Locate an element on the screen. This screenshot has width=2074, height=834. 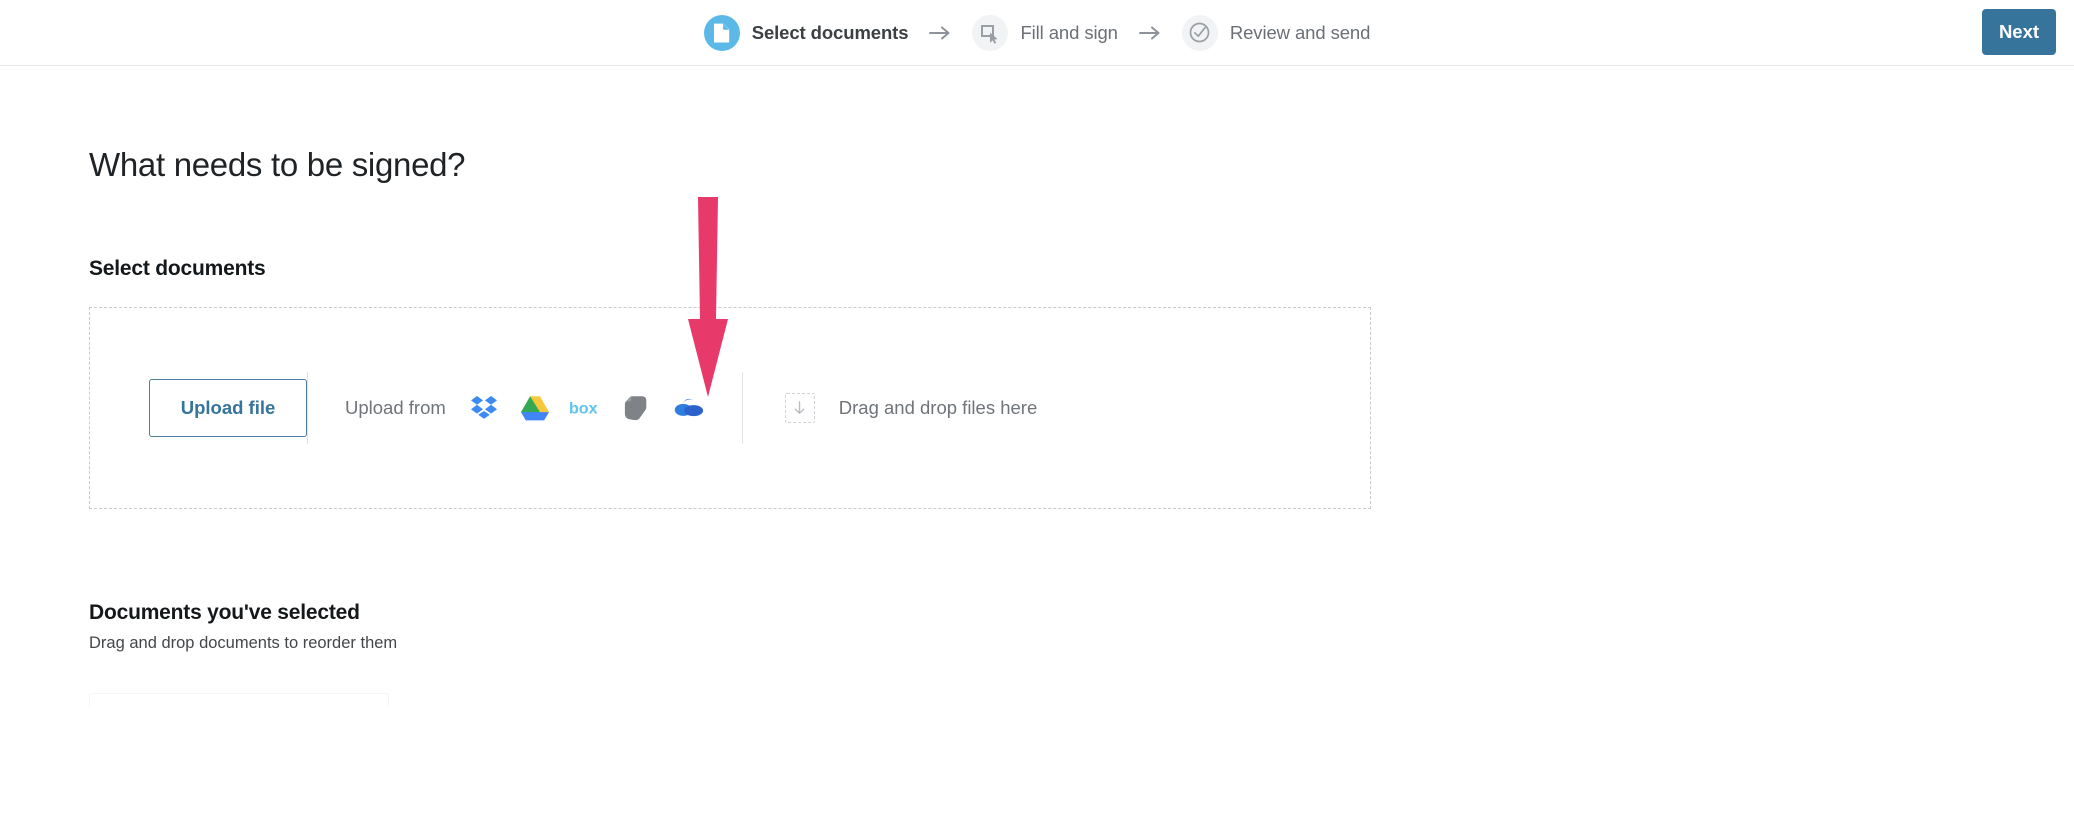
step-label-review-and-send: Review and send is located at coordinates (1300, 32).